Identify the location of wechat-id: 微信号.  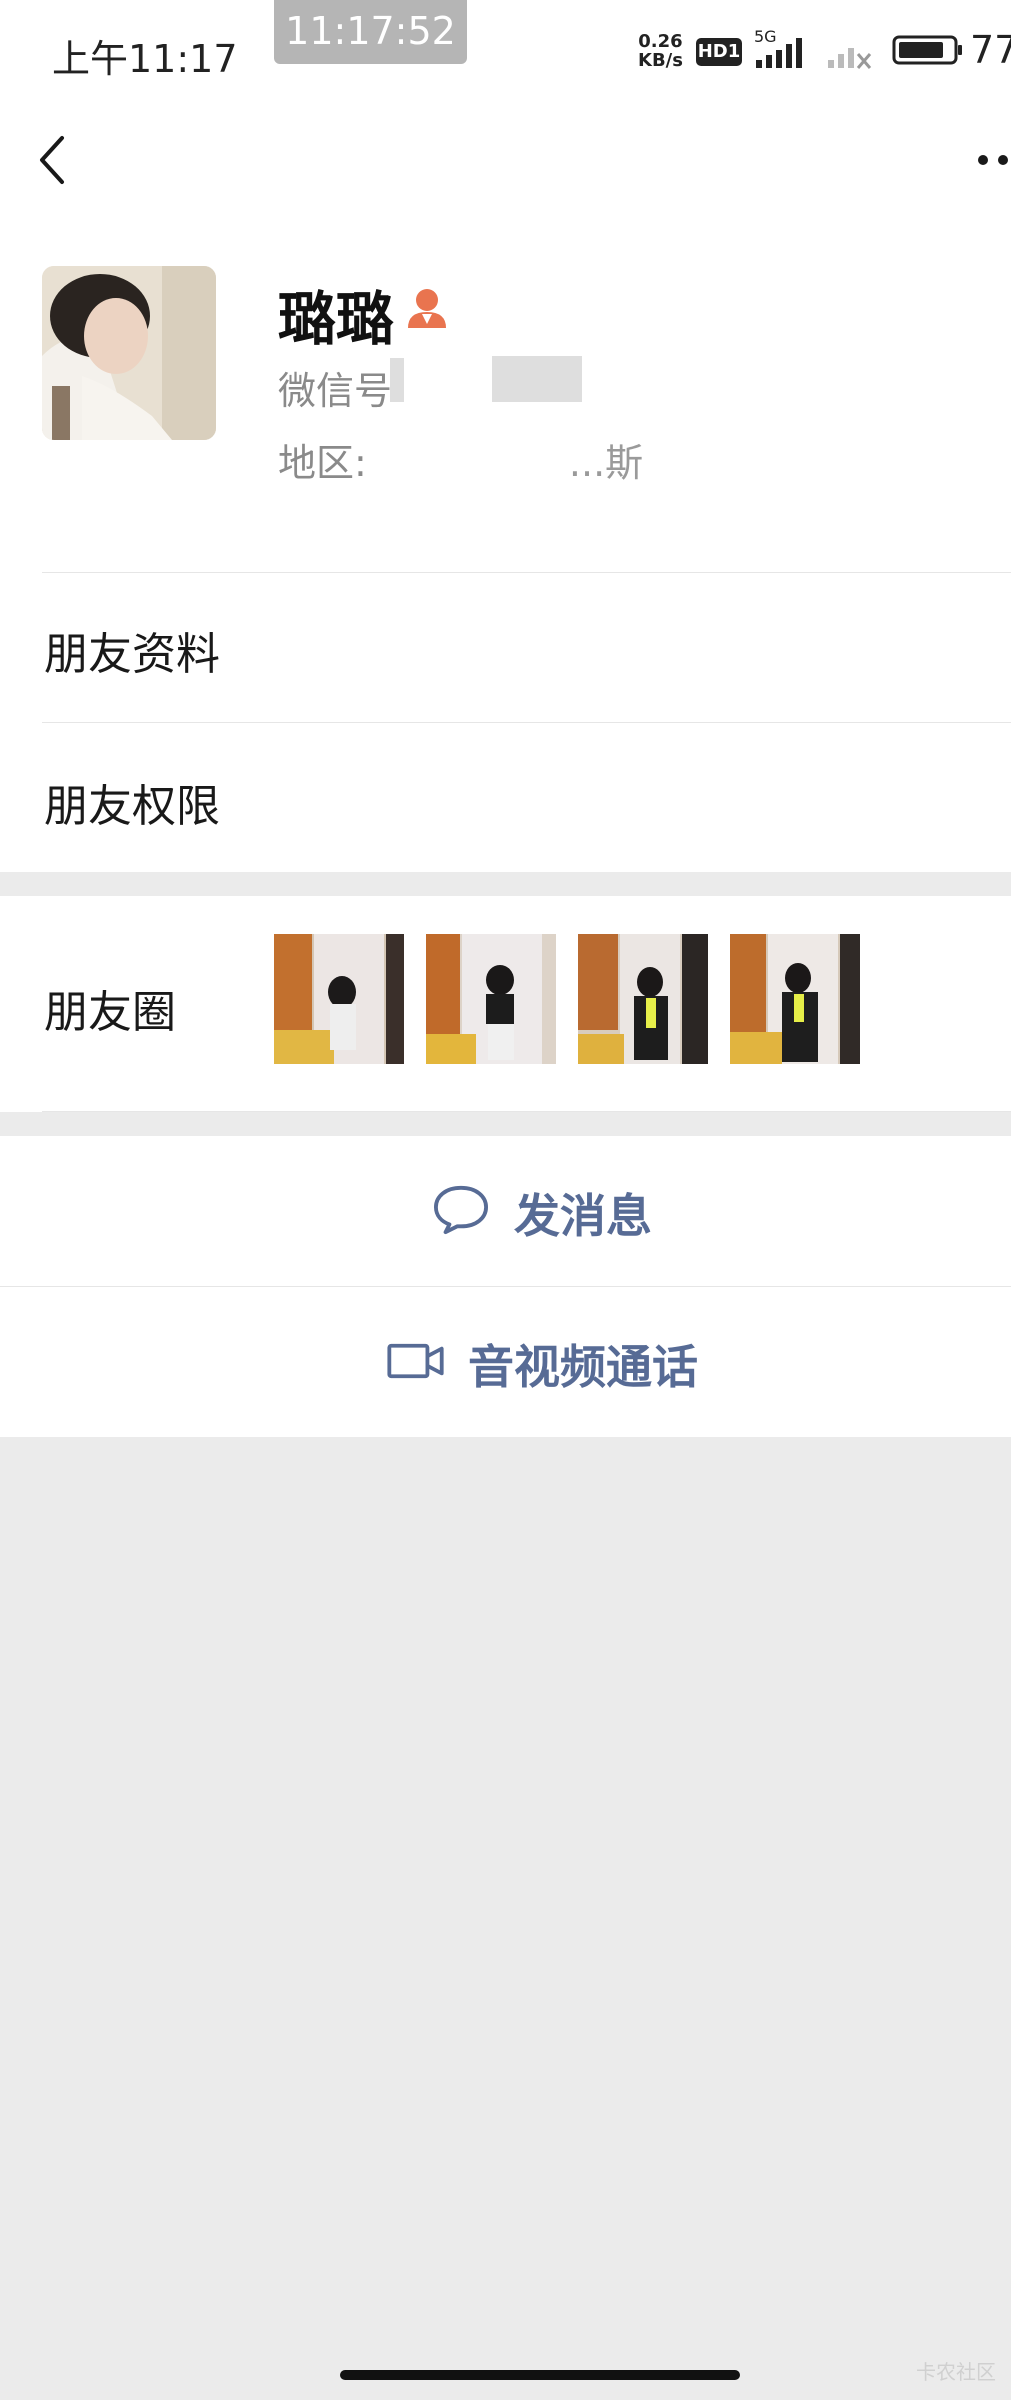
(335, 387).